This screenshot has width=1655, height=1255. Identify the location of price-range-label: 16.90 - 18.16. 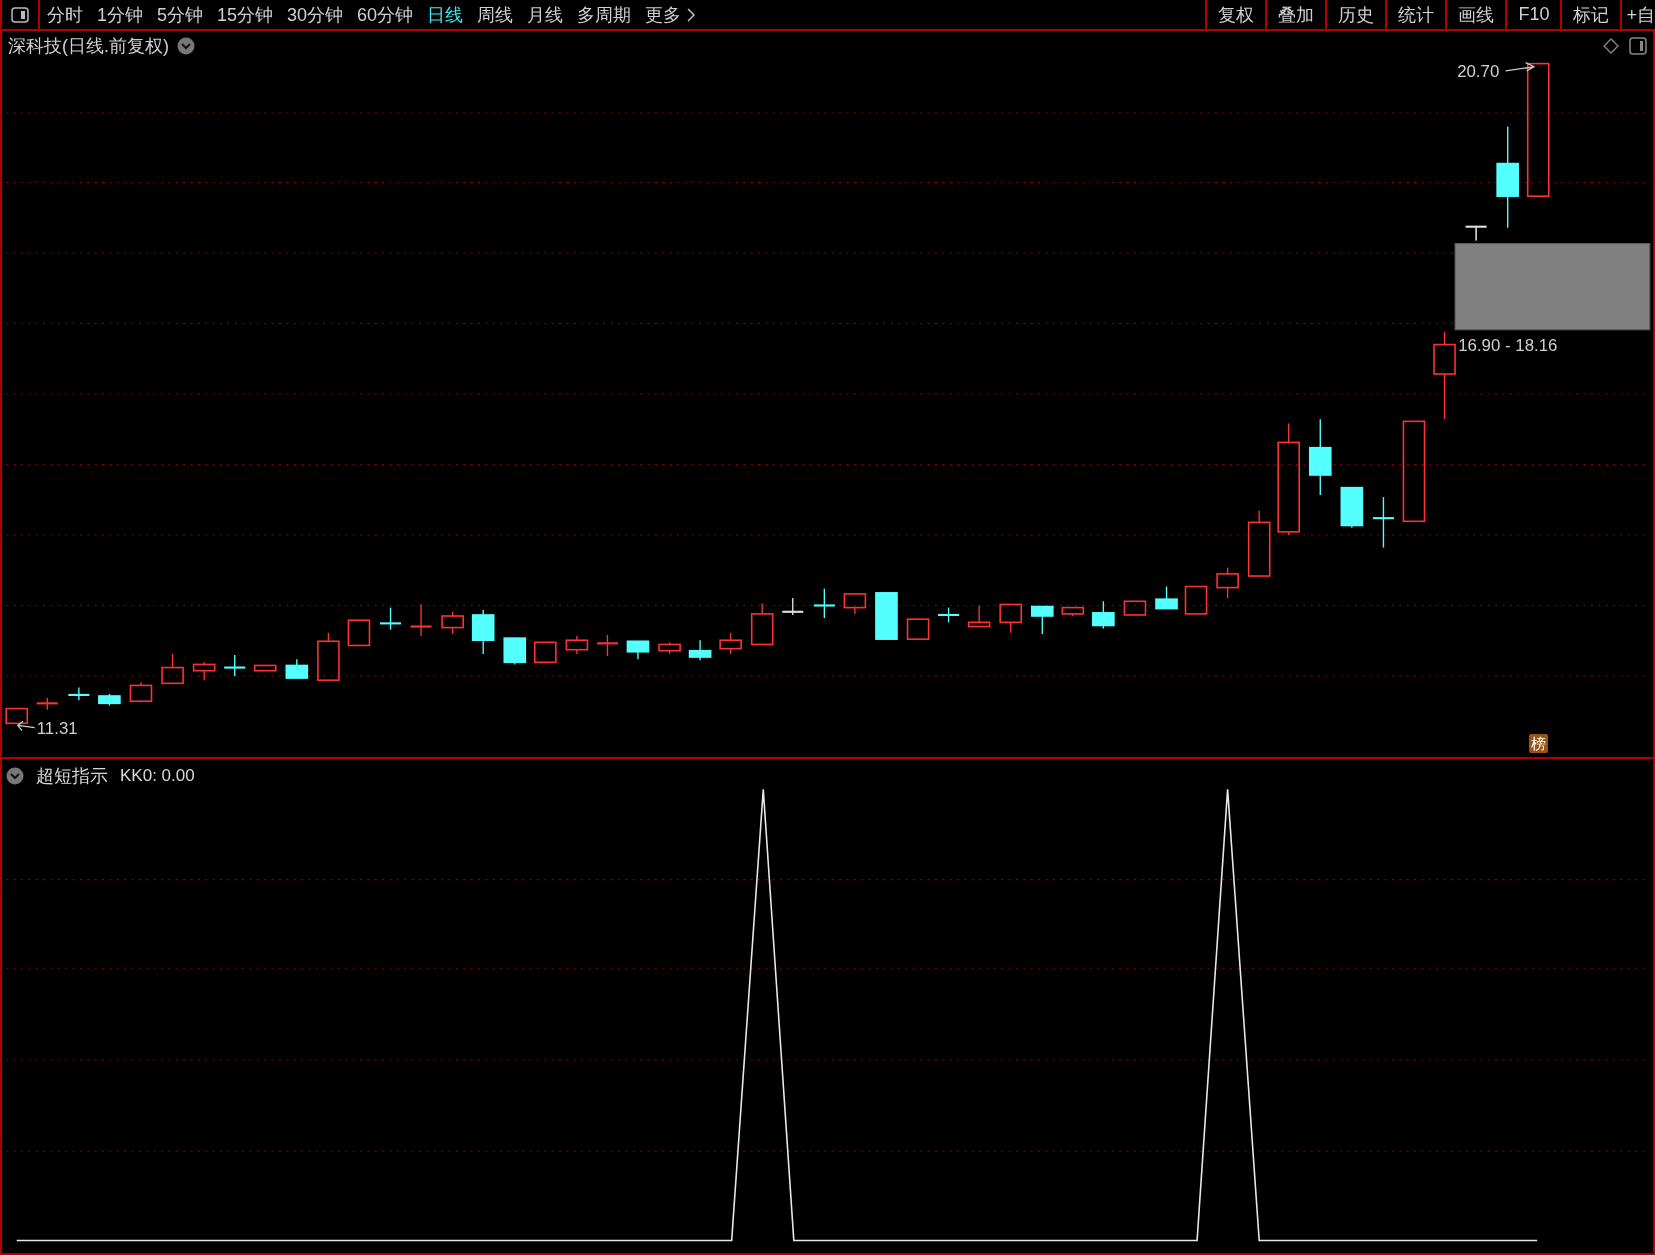
(1508, 345).